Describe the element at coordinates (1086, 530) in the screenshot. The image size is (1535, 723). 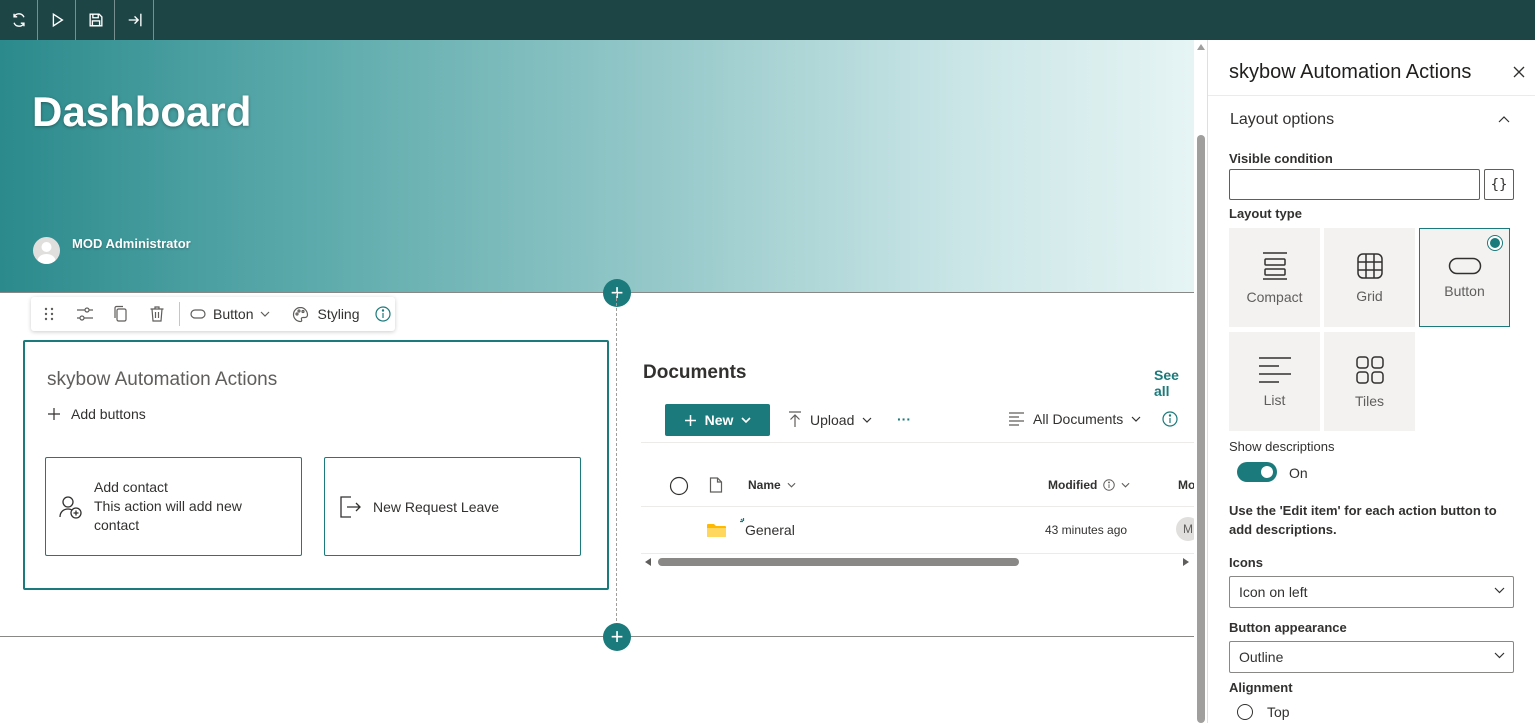
I see `modified-cell: 43 minutes ago` at that location.